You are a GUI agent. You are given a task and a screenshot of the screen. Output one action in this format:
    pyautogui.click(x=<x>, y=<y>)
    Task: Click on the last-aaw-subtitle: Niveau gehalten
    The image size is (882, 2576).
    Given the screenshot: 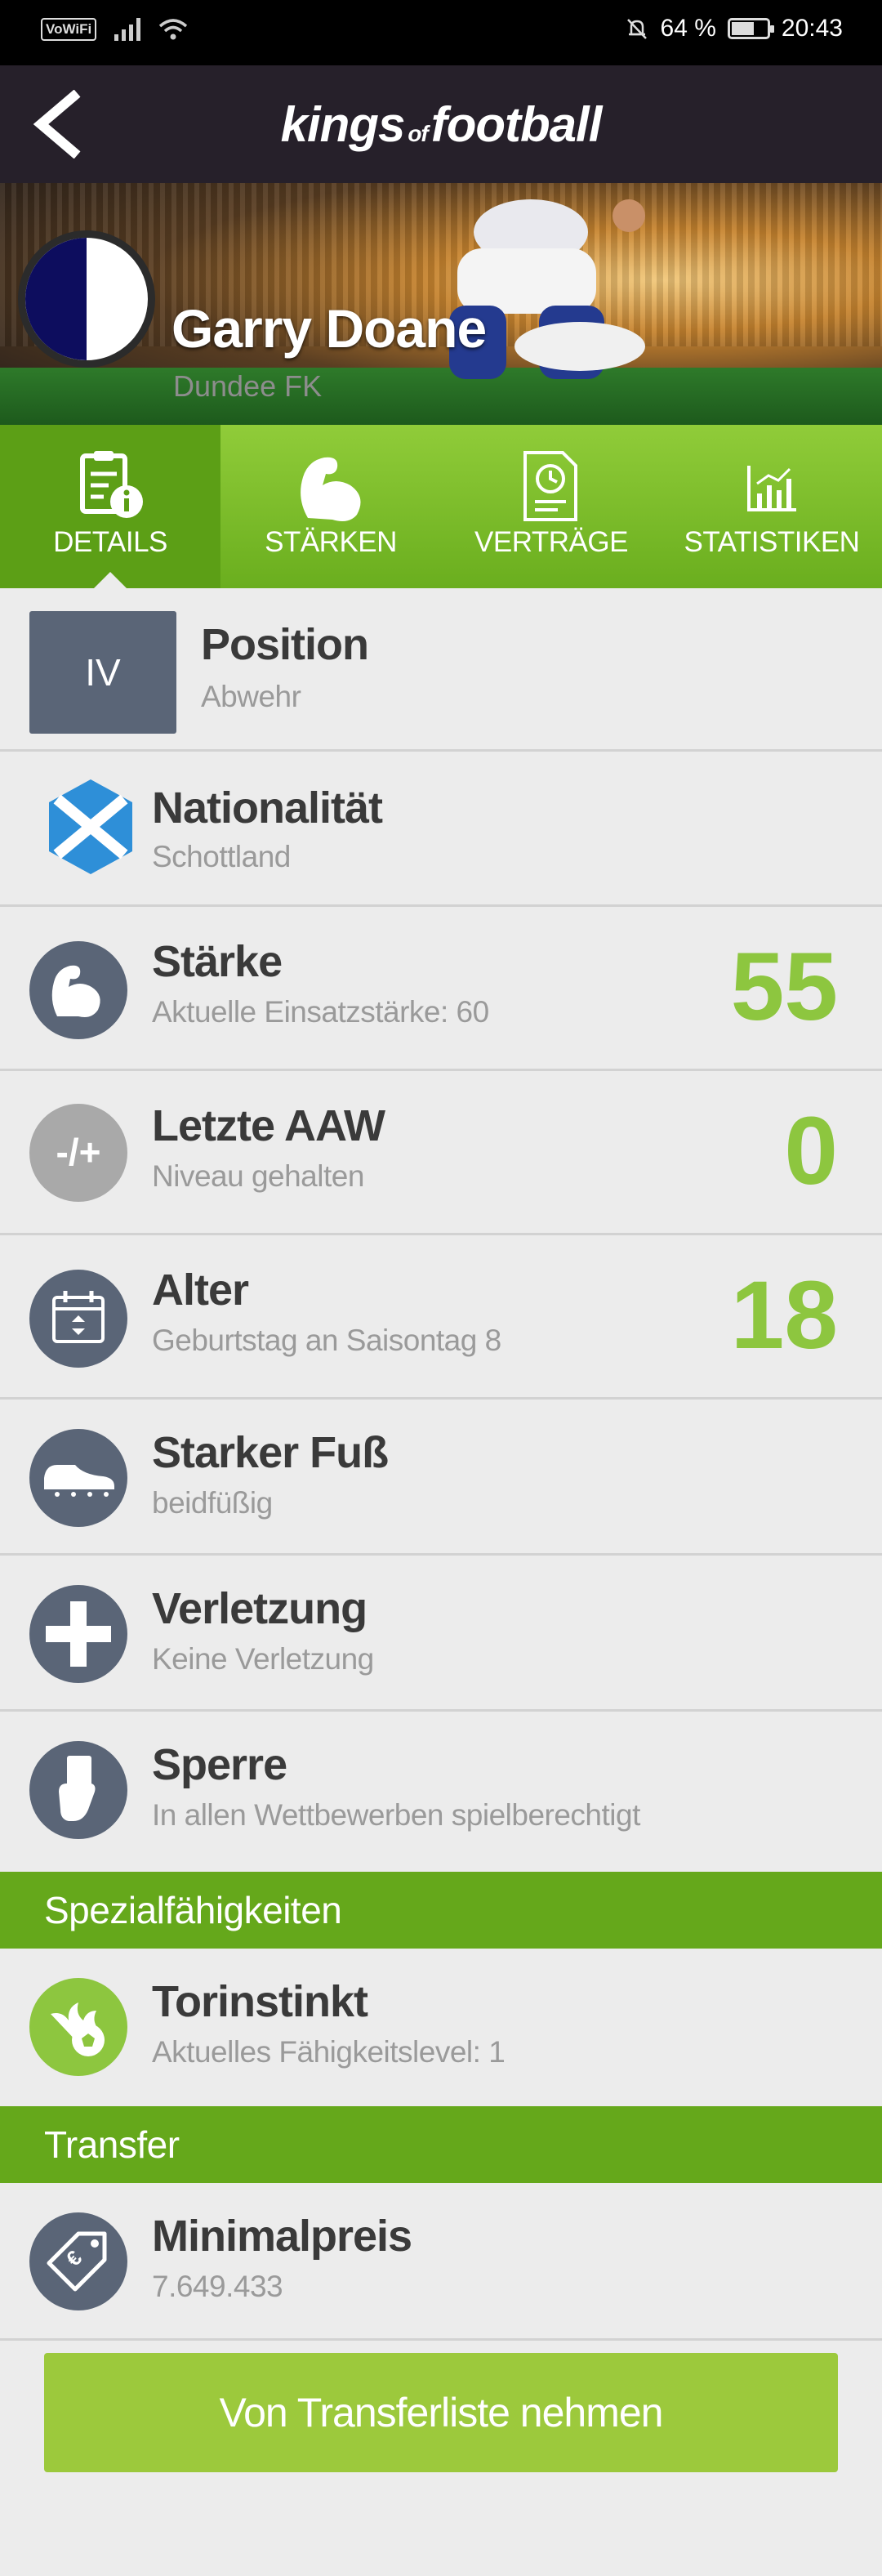 What is the action you would take?
    pyautogui.click(x=258, y=1176)
    